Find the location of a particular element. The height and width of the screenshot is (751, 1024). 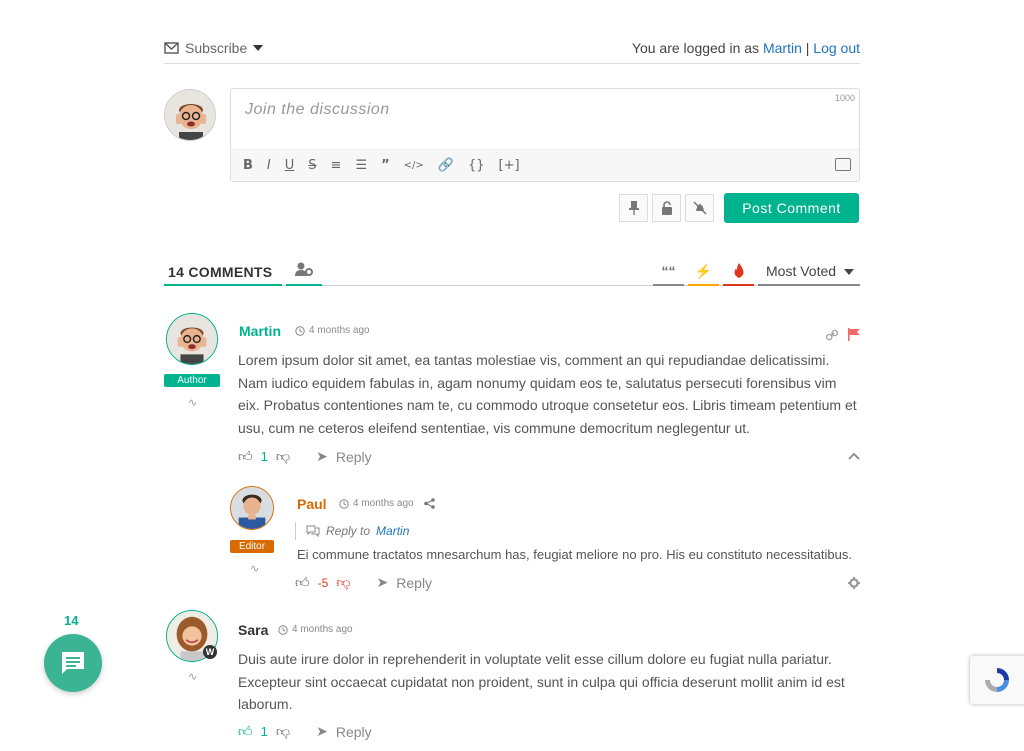

comments-count-tab: 14 COMMENTS is located at coordinates (223, 271).